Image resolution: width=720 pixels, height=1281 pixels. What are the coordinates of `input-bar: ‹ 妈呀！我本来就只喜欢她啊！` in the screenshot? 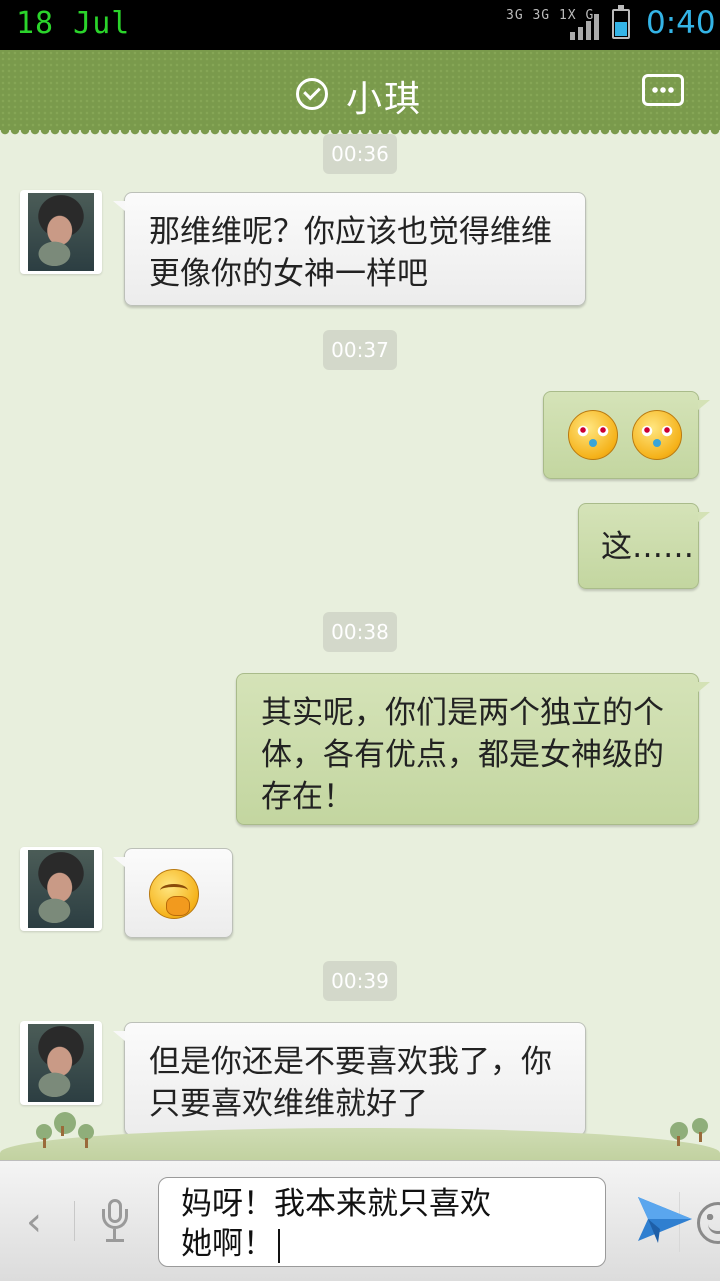 It's located at (360, 1220).